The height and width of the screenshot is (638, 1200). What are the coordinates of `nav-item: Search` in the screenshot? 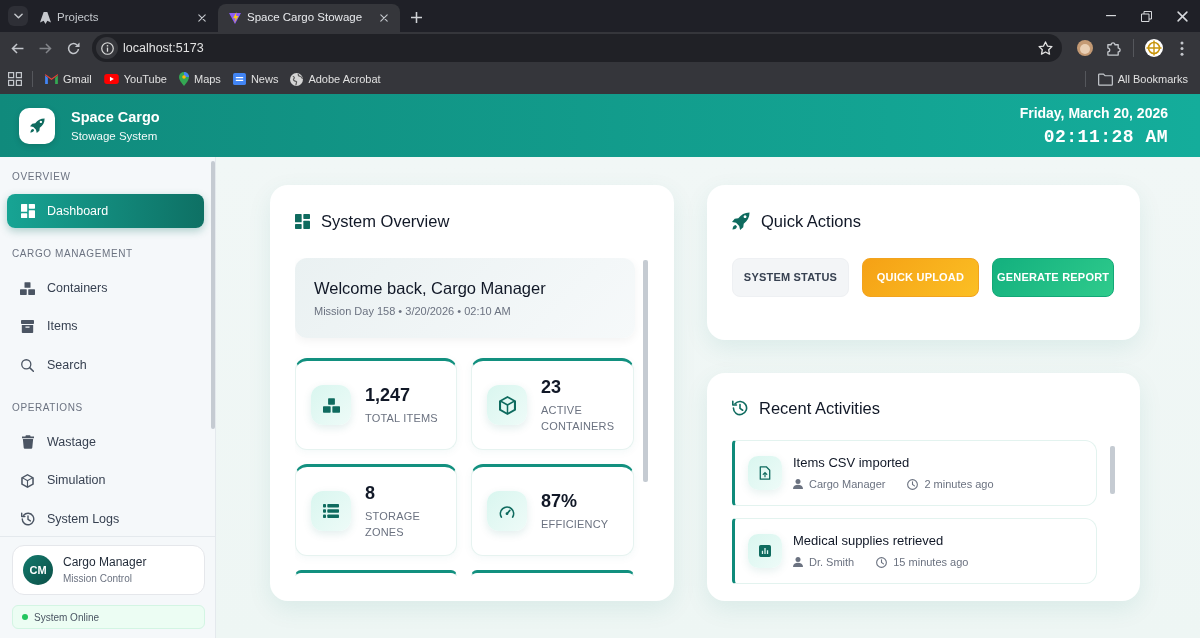 It's located at (105, 365).